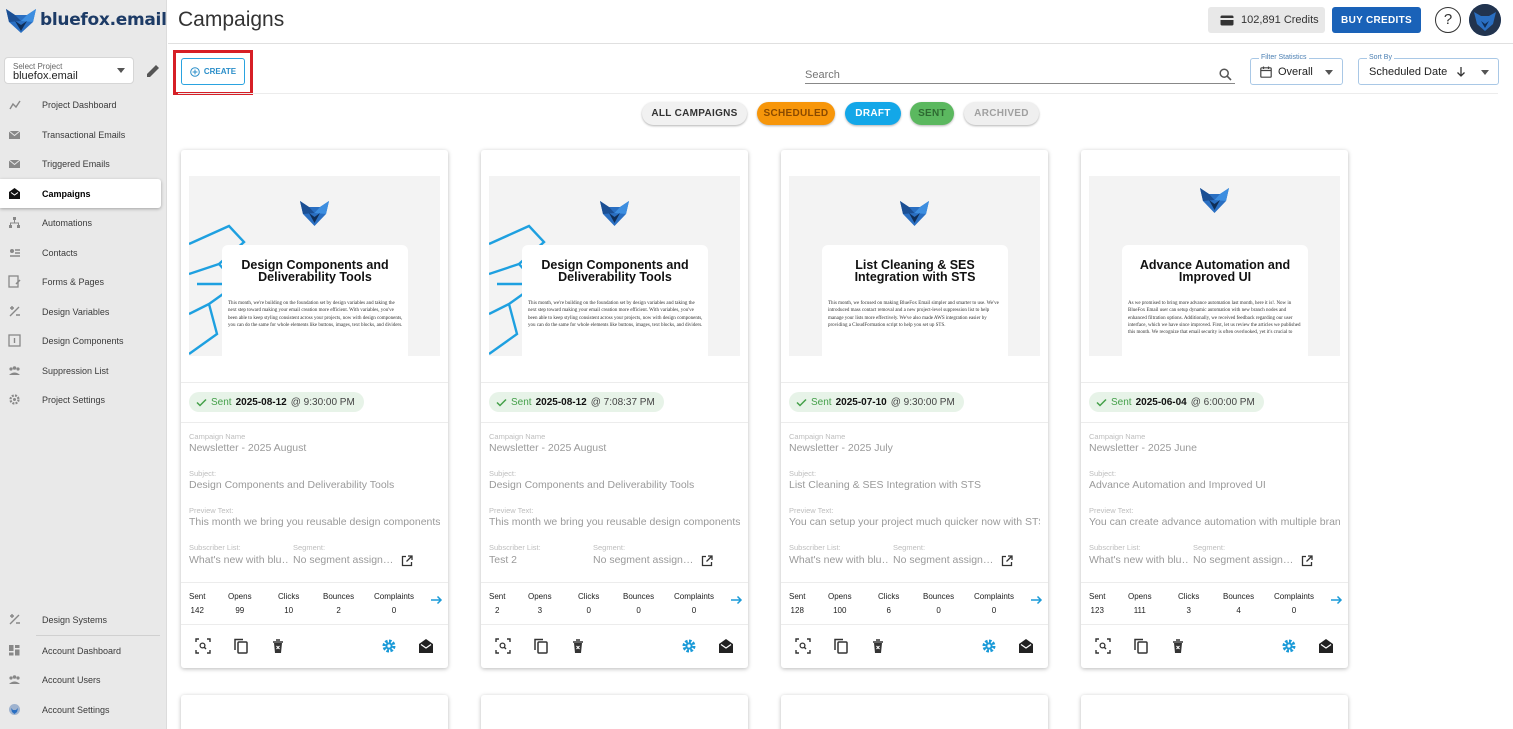 The image size is (1513, 729). I want to click on credits-display: 102,891 Credits, so click(1266, 20).